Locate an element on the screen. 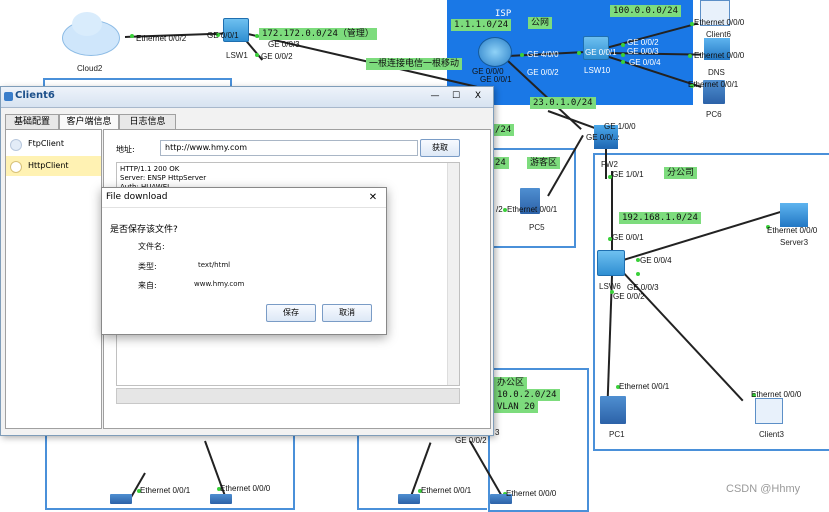  field-value: www.hmy.com is located at coordinates (219, 284).